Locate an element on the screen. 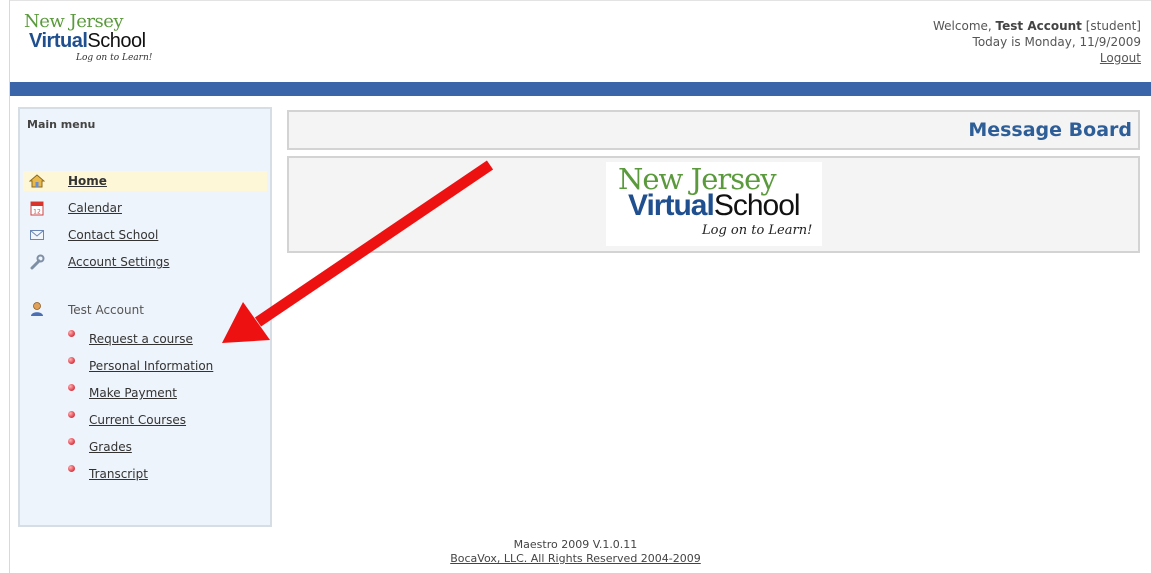  user-icon is located at coordinates (37, 309).